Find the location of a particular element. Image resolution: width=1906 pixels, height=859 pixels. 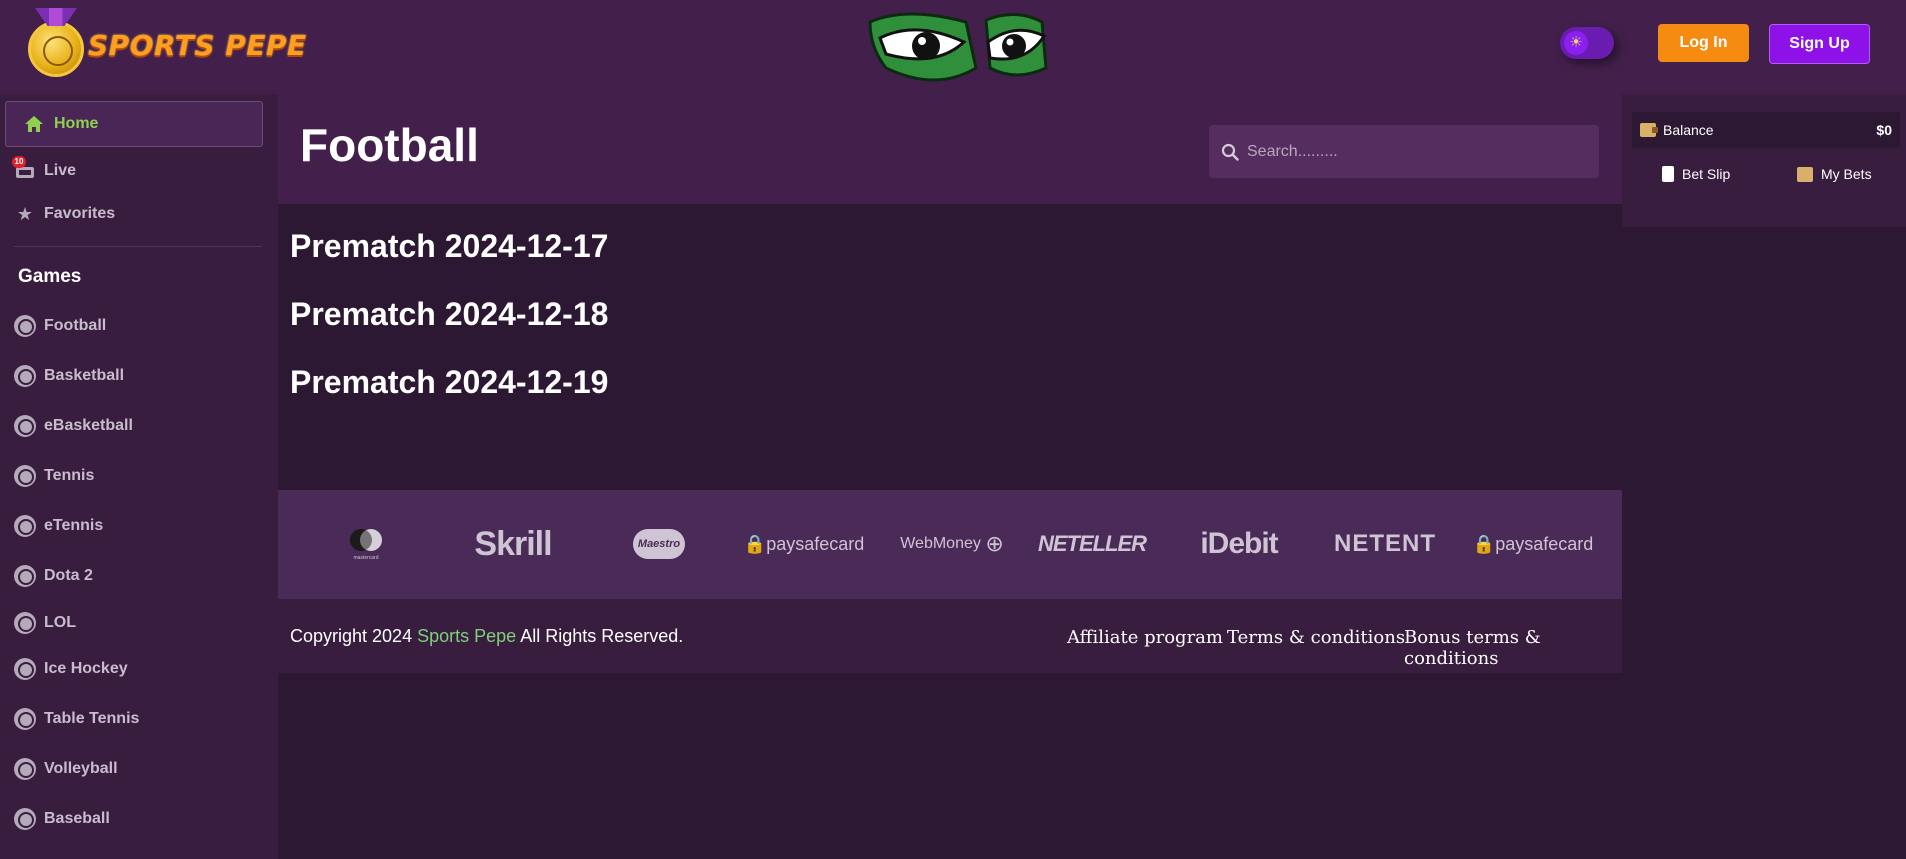

webmoney-label: WebMoney is located at coordinates (940, 543).